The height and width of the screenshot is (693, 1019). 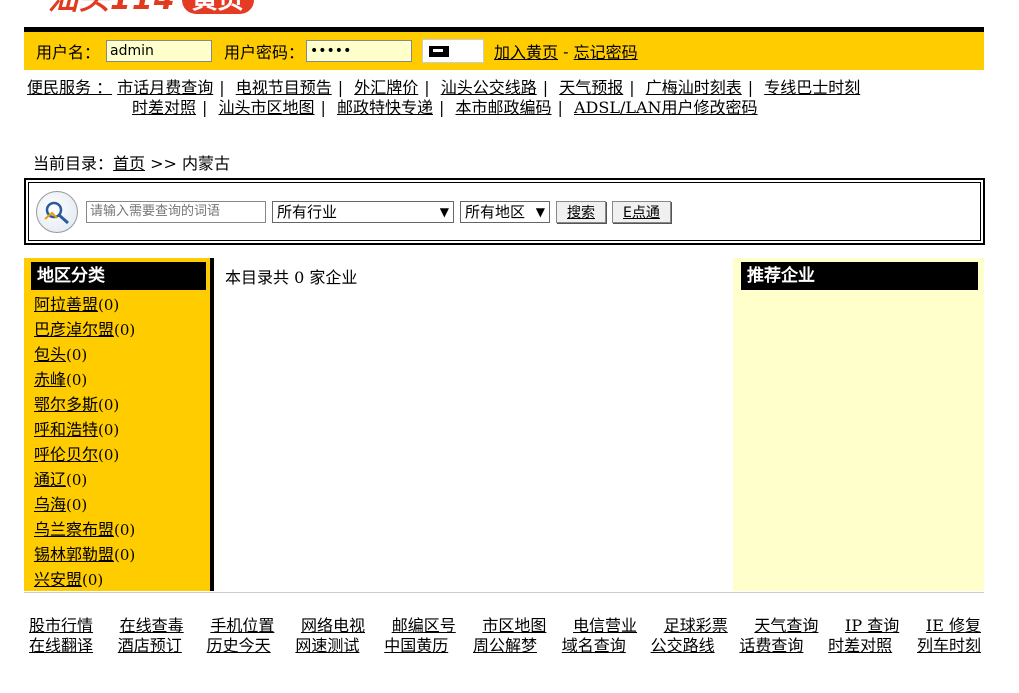 I want to click on list-item: 巴彦淖尔盟(0), so click(x=122, y=329).